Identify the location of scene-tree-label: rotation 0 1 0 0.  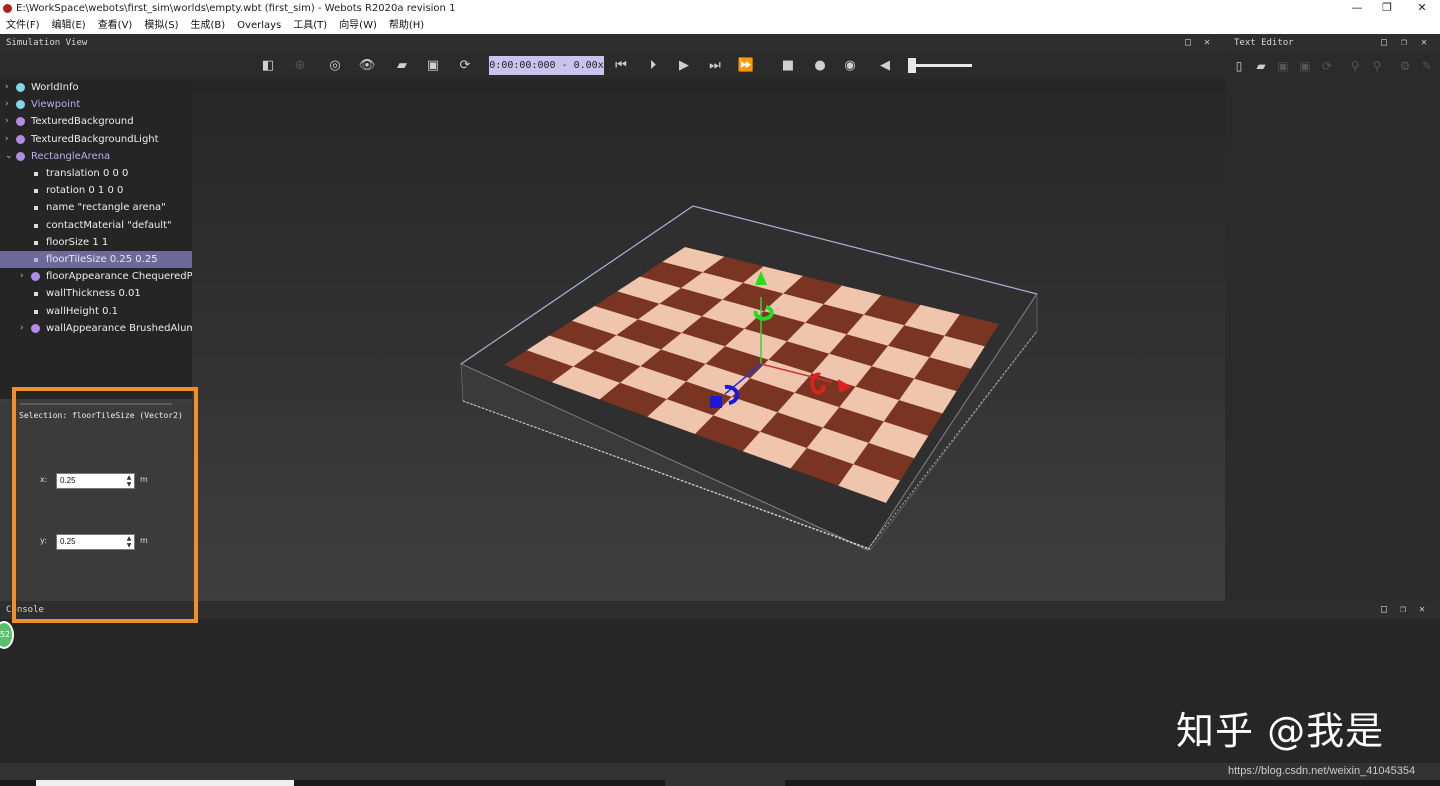
(85, 191).